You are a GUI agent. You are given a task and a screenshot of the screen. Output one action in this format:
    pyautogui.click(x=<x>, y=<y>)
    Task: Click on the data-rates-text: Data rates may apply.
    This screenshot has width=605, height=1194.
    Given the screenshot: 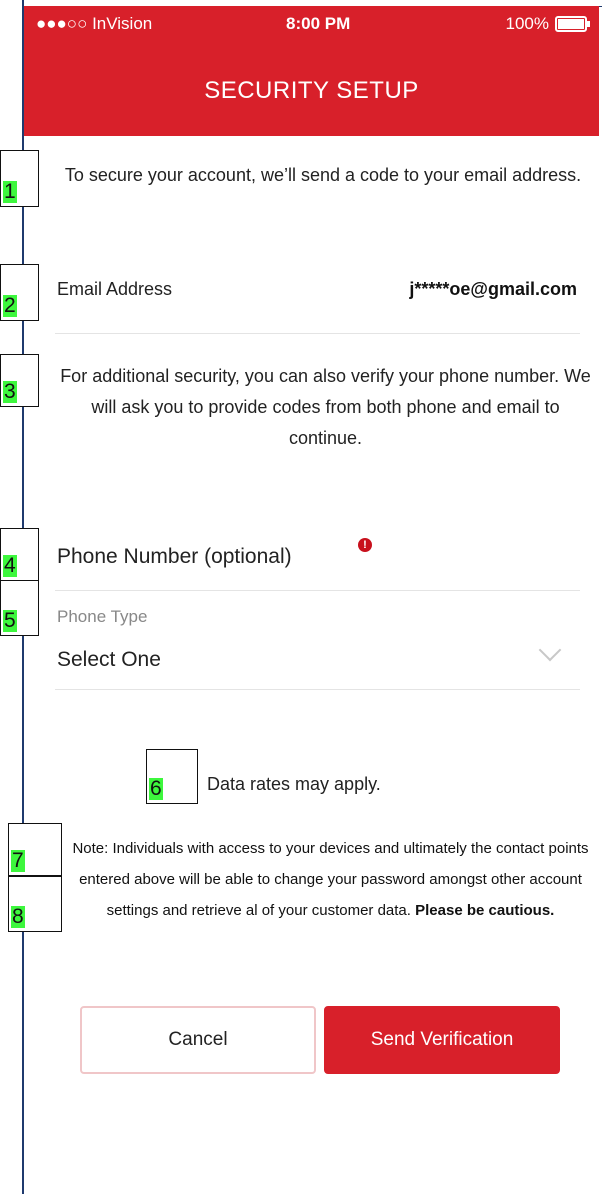 What is the action you would take?
    pyautogui.click(x=294, y=784)
    